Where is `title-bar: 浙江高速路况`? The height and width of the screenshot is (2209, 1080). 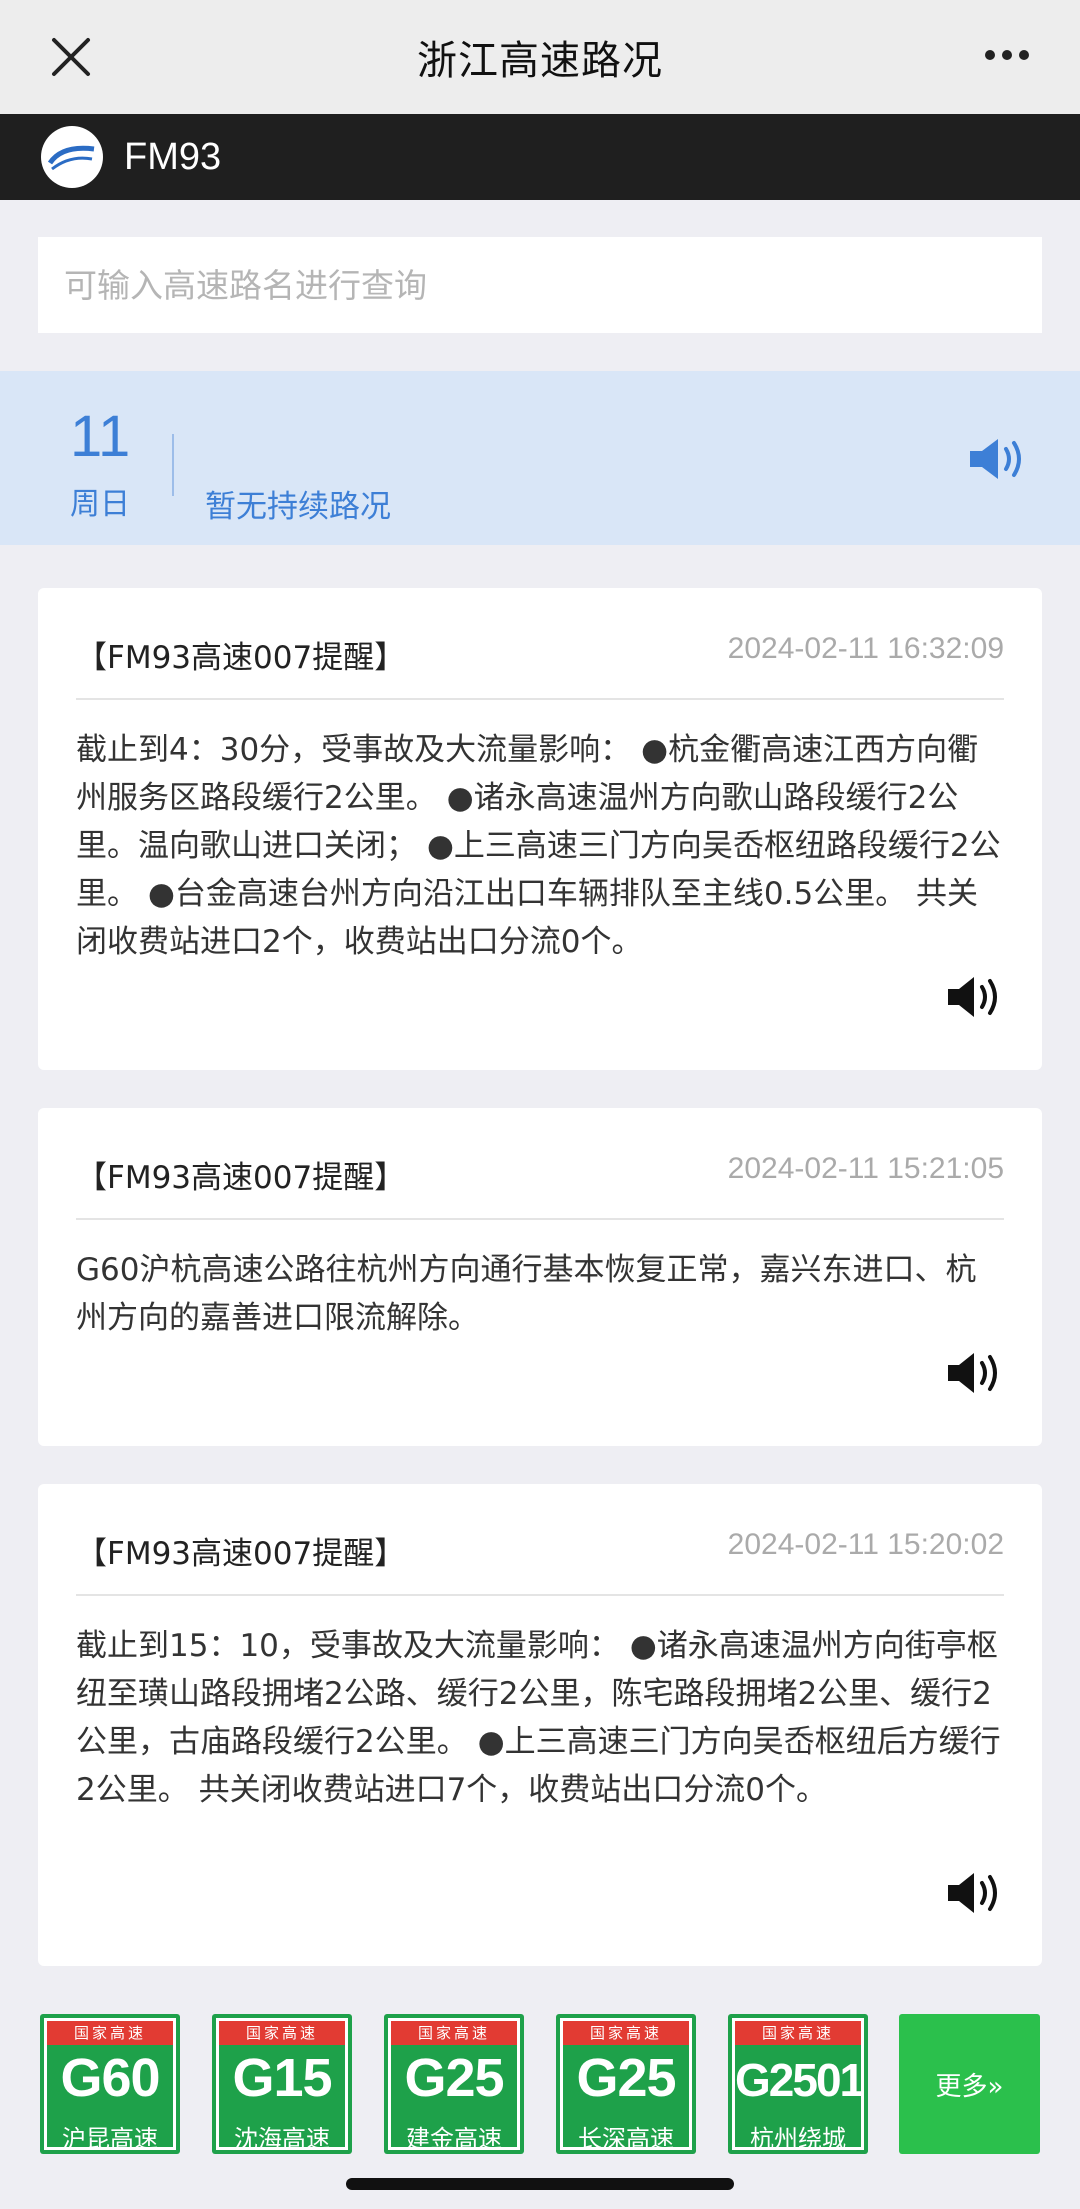 title-bar: 浙江高速路况 is located at coordinates (540, 57).